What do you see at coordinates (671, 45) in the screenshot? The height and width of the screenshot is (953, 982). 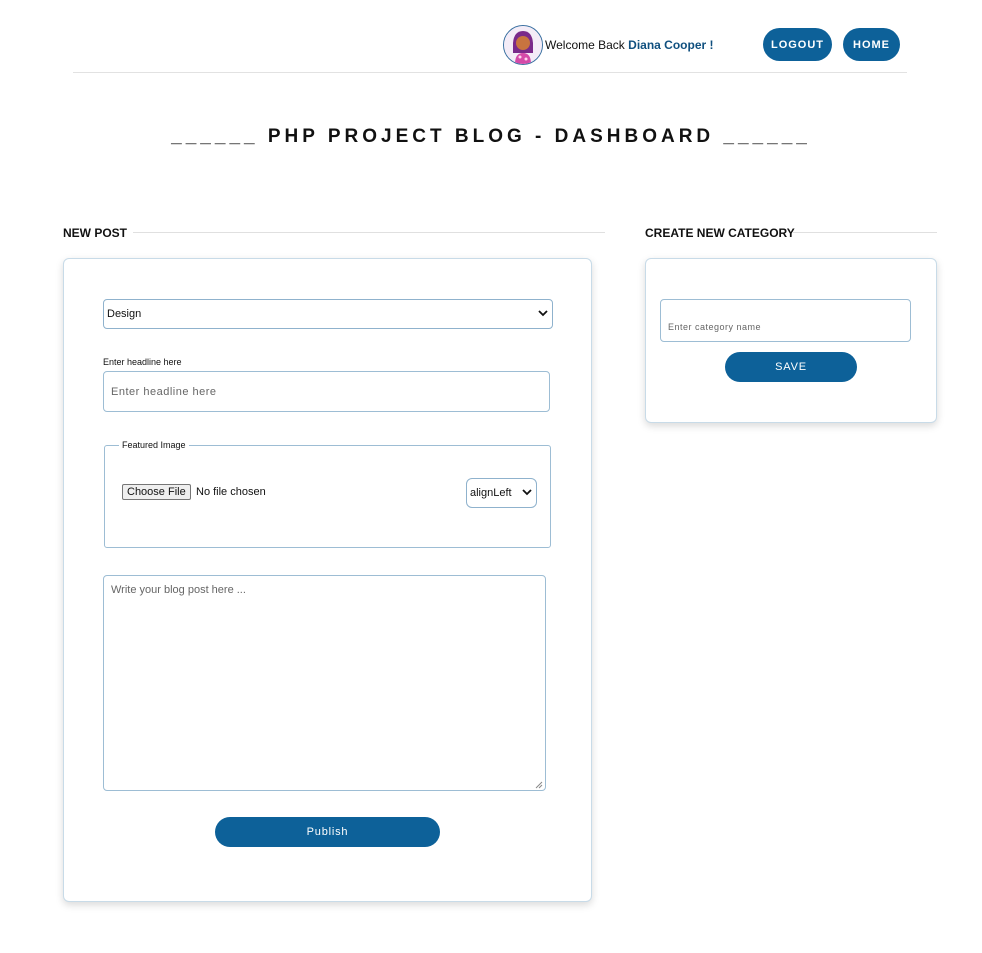 I see `user-name: Diana Cooper !` at bounding box center [671, 45].